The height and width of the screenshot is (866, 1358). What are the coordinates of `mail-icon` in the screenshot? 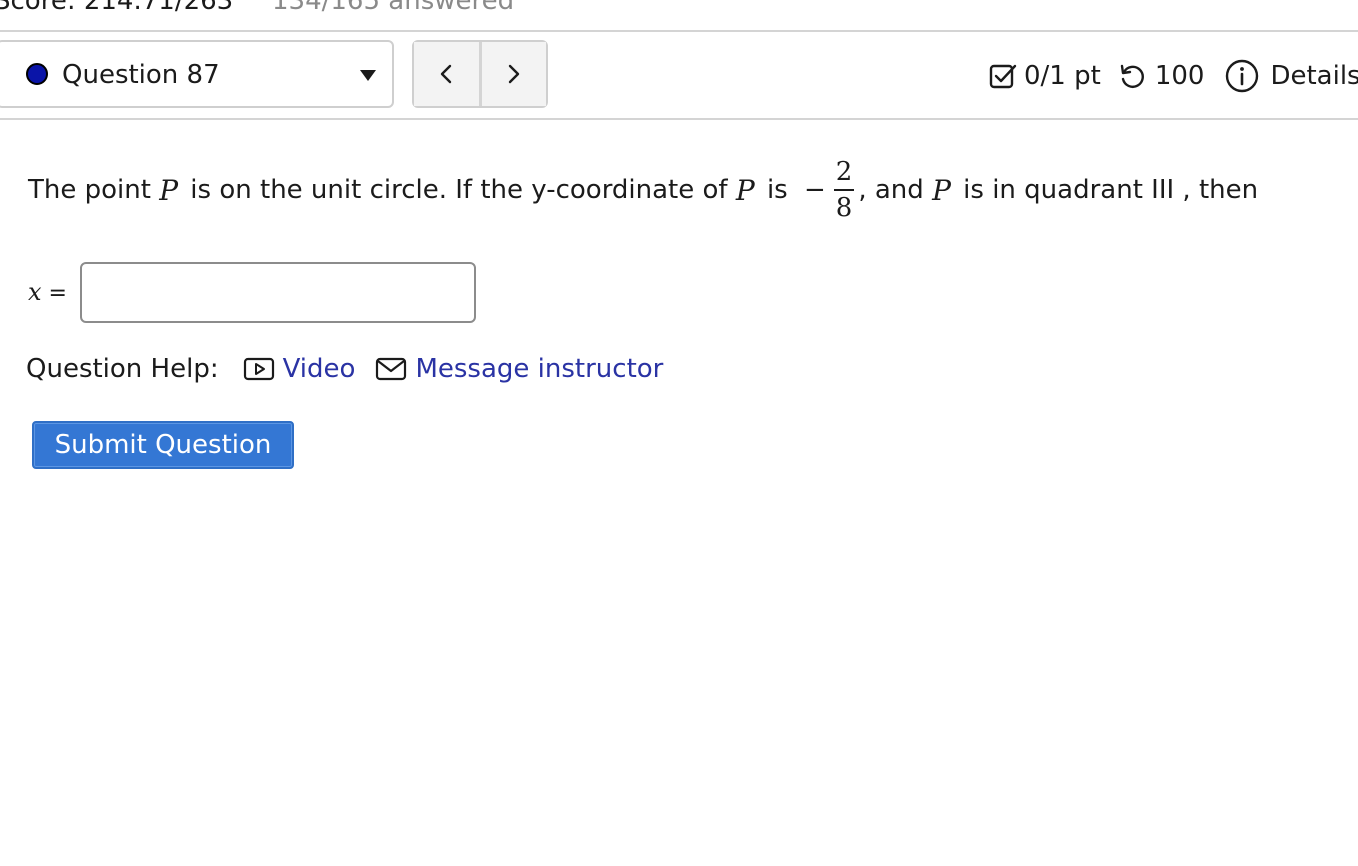 It's located at (391, 369).